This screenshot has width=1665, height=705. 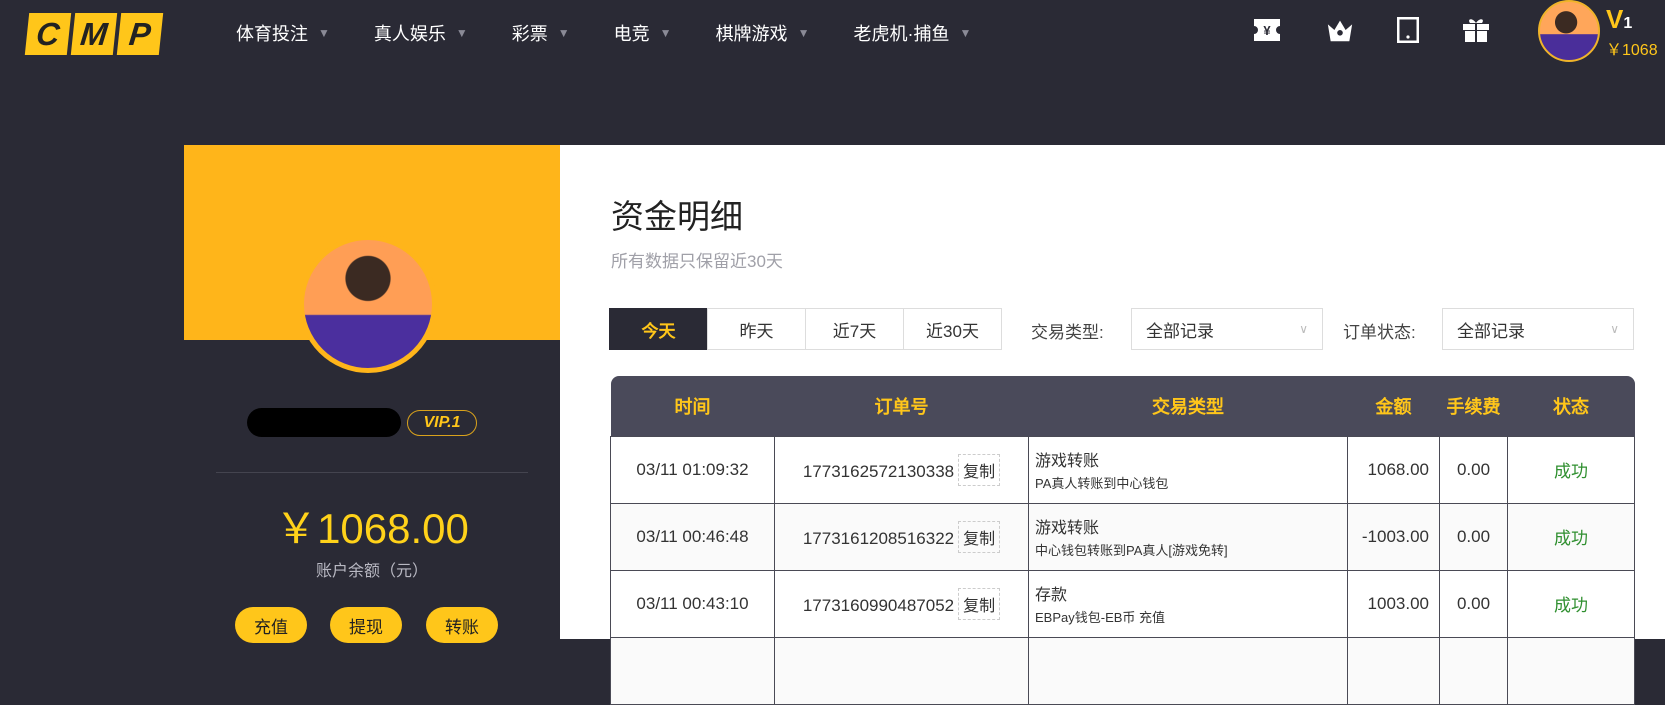 What do you see at coordinates (442, 423) in the screenshot?
I see `vip-badge: VIP.1` at bounding box center [442, 423].